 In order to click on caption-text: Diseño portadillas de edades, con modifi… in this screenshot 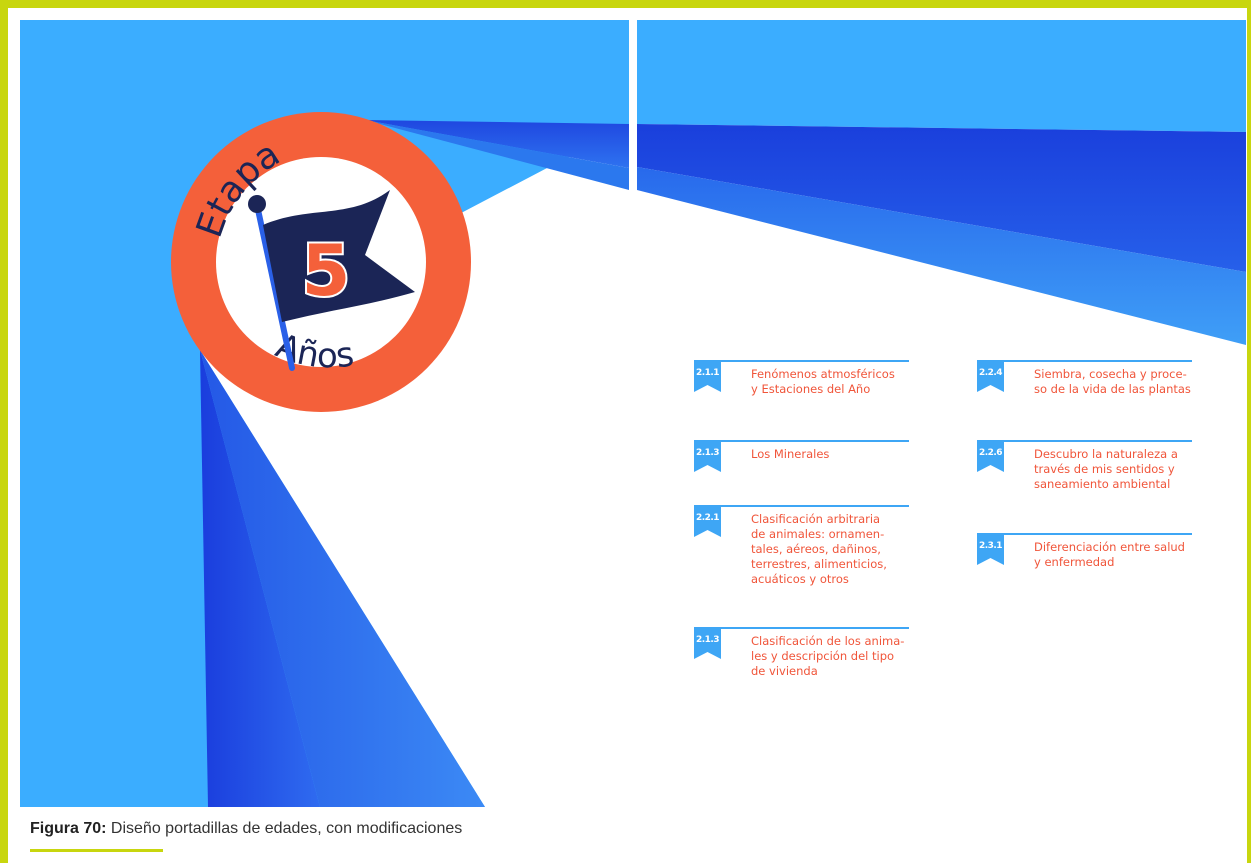, I will do `click(284, 828)`.